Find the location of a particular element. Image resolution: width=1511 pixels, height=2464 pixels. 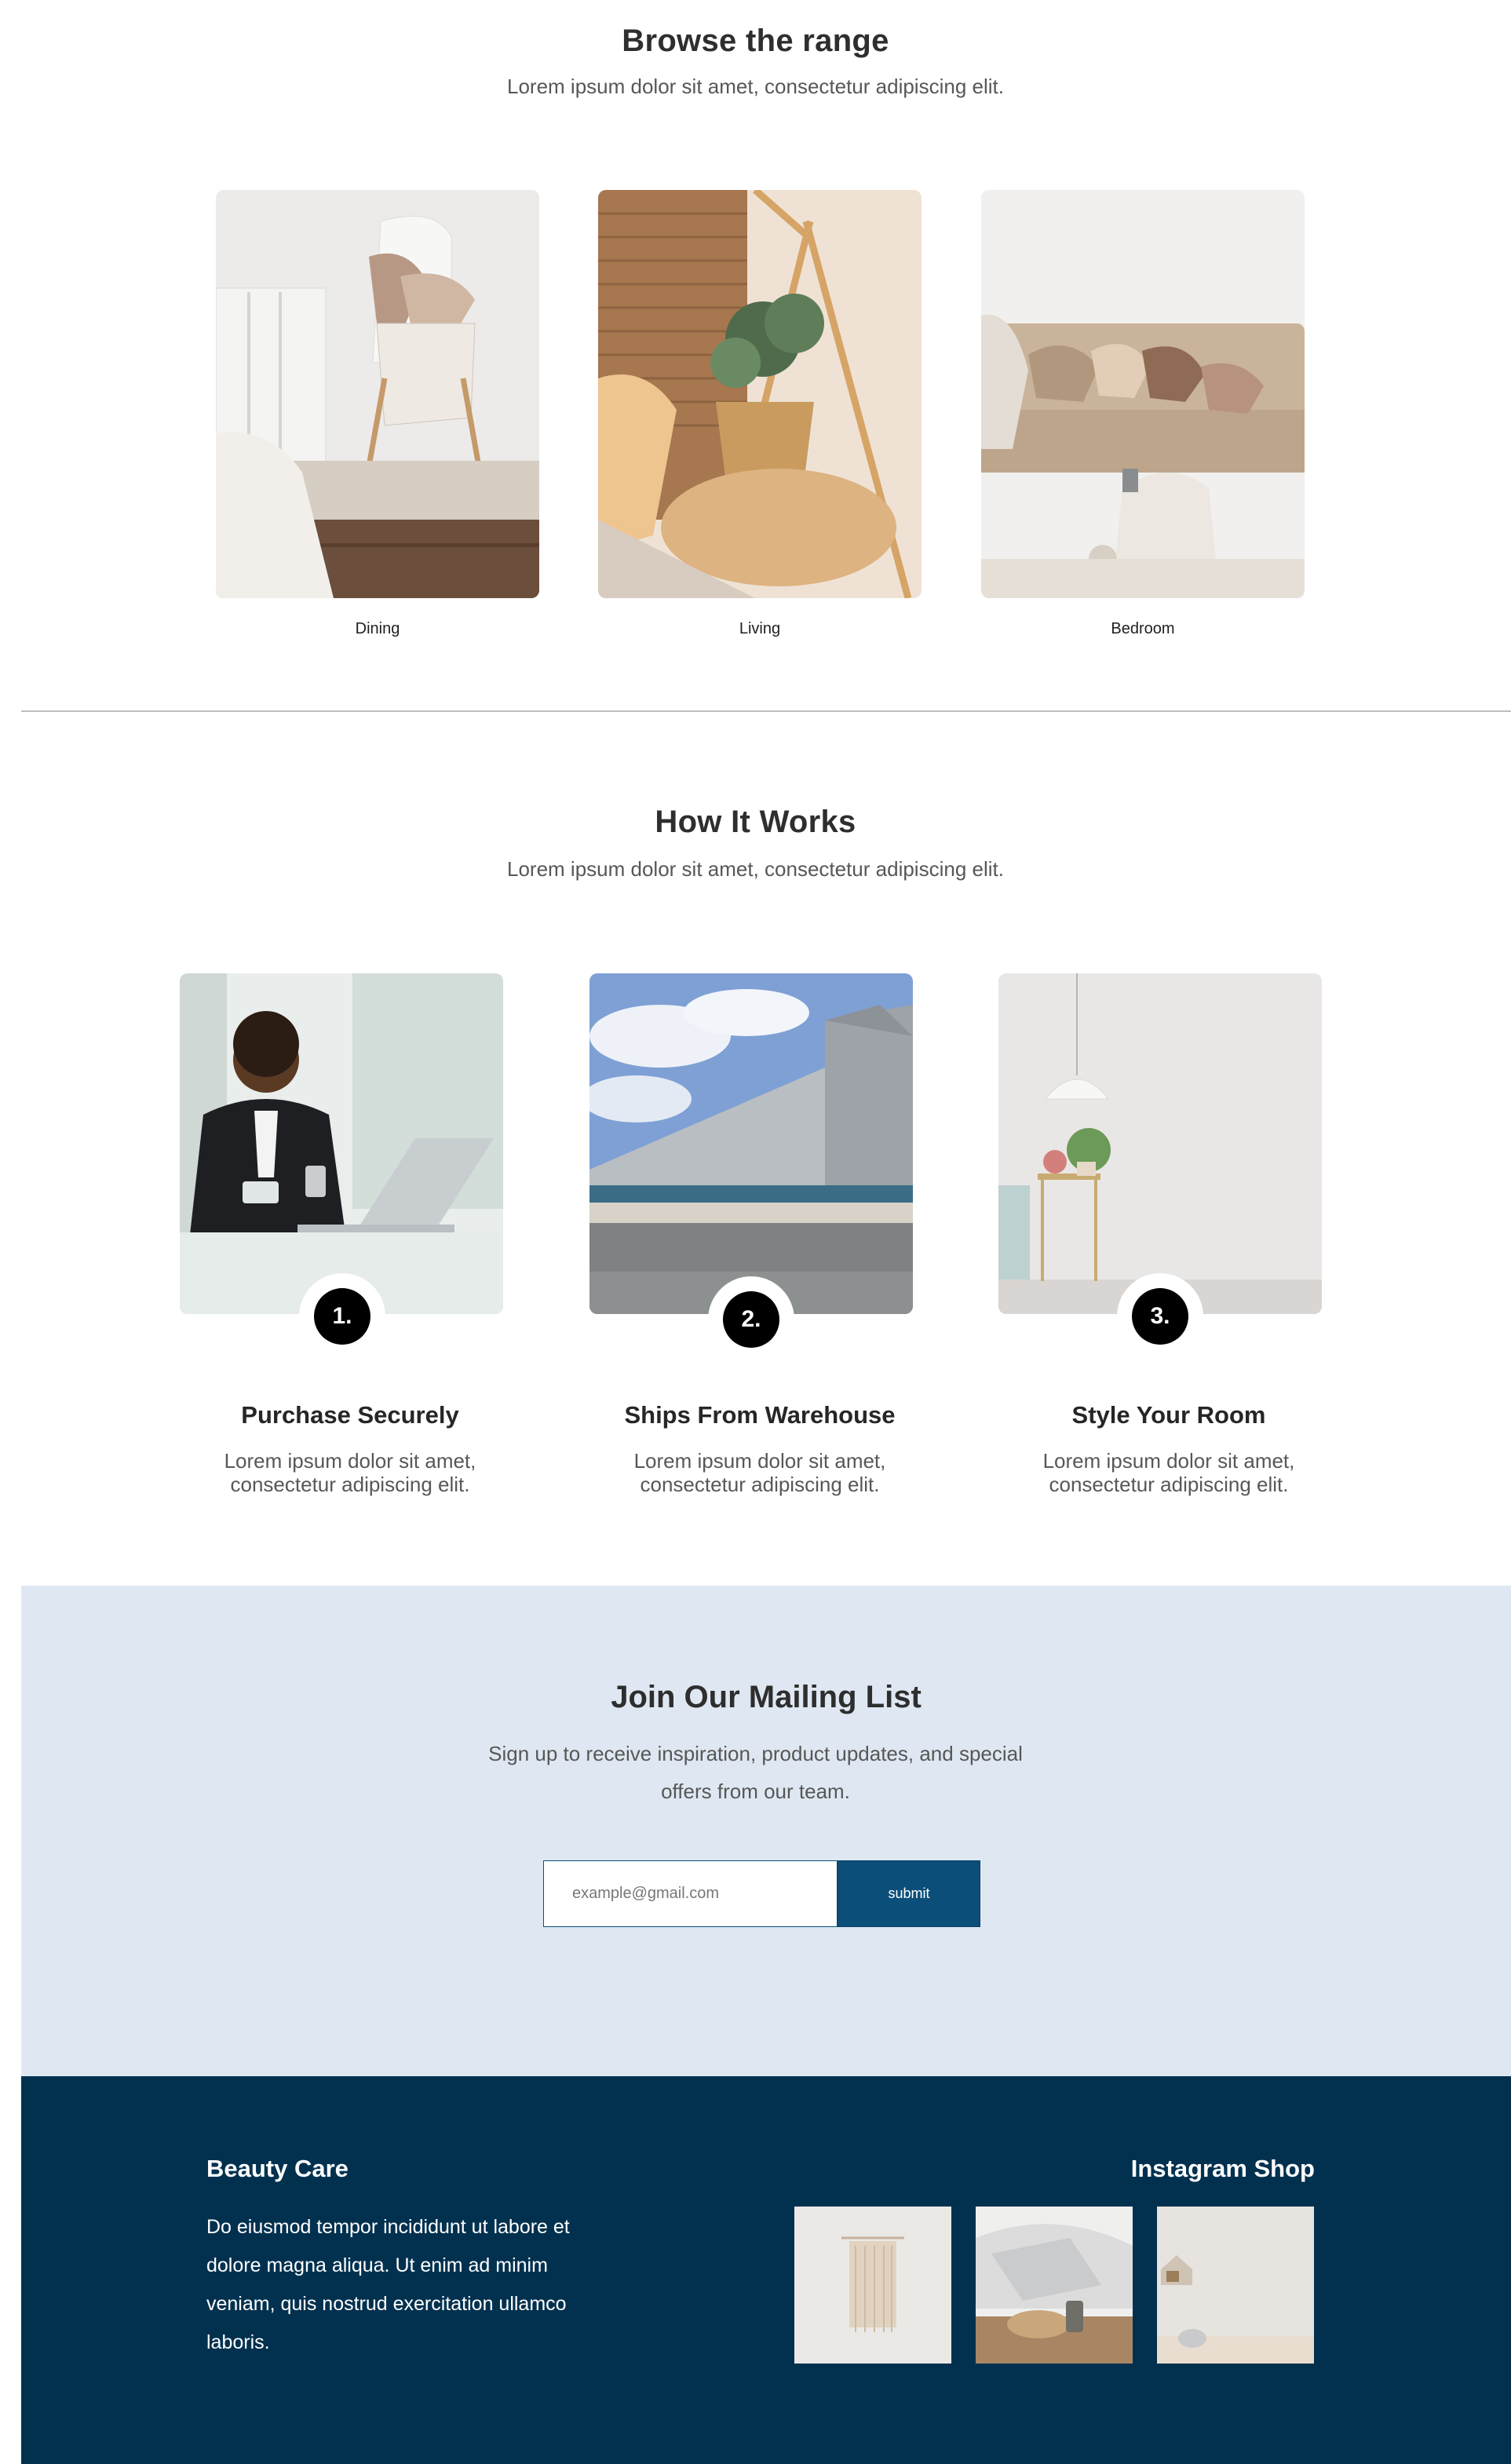

kids-room-image is located at coordinates (1235, 2285).